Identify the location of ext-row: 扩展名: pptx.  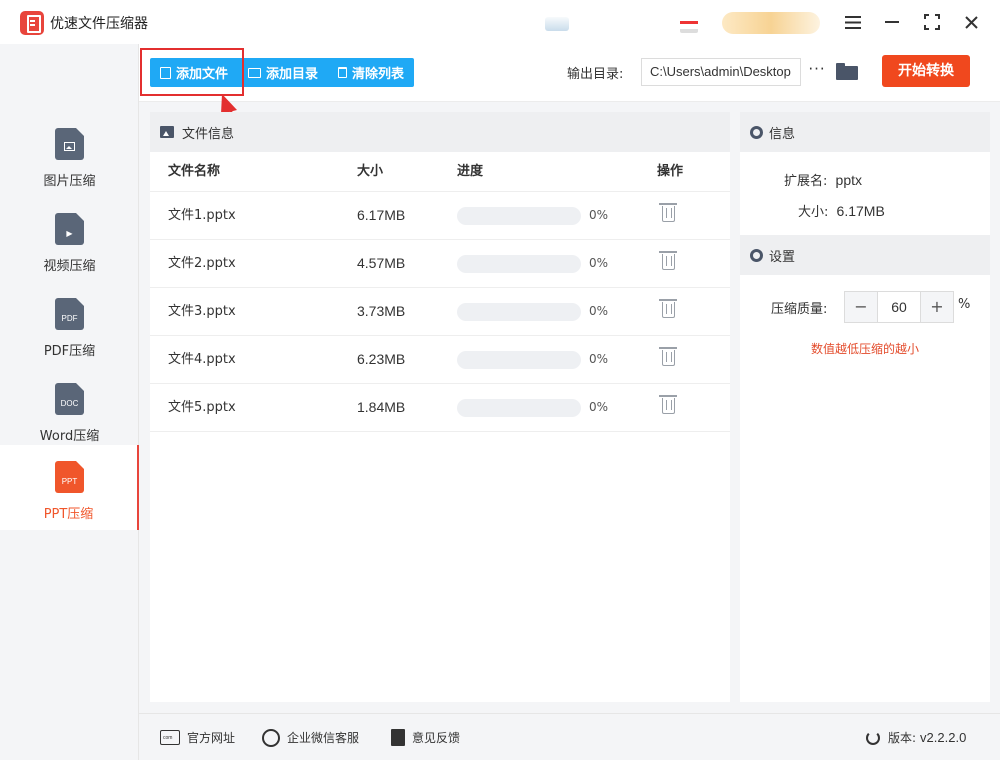
(823, 179).